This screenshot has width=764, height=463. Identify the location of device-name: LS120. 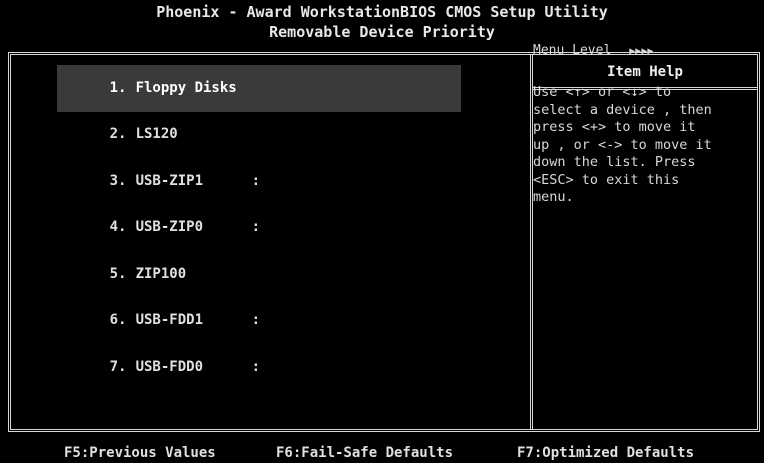
(156, 134).